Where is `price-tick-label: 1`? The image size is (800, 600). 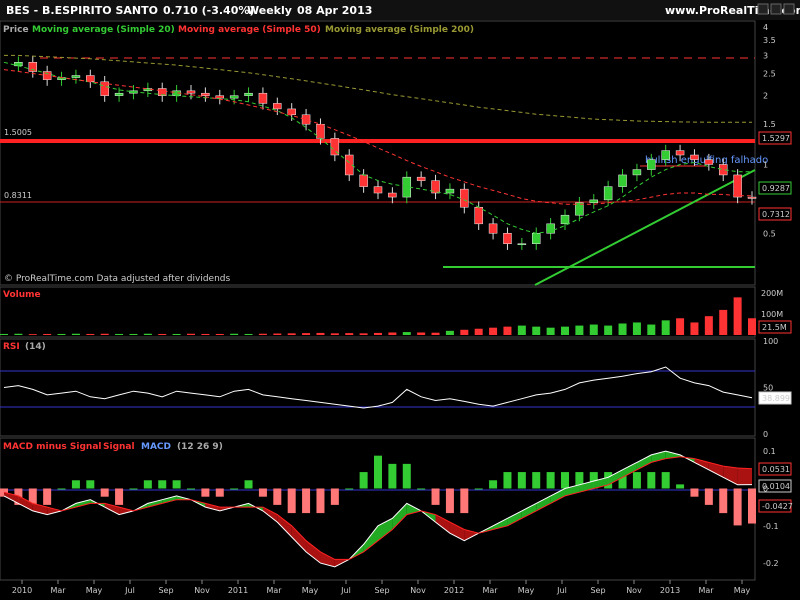
price-tick-label: 1 is located at coordinates (765, 164).